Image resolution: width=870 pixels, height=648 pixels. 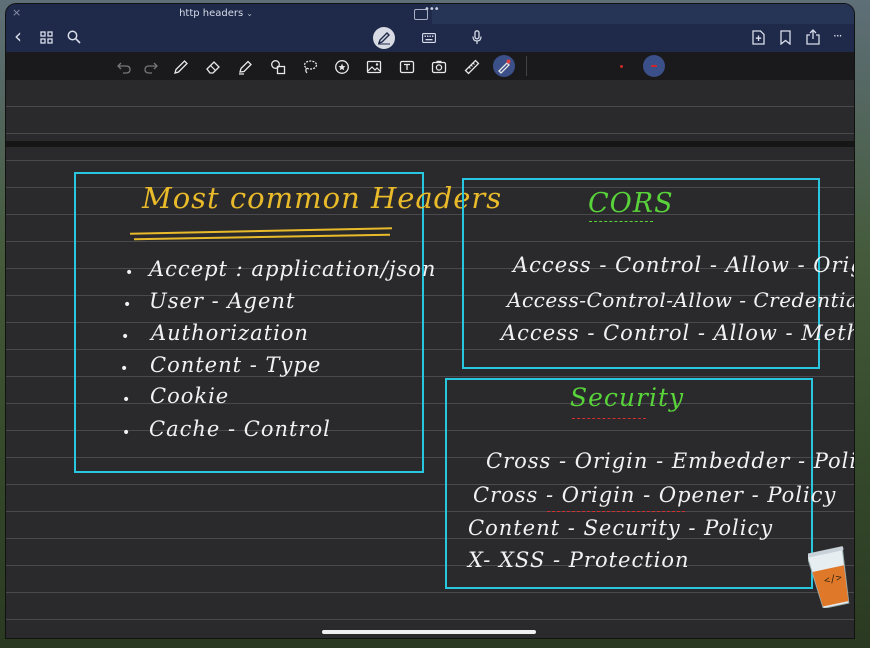 I want to click on camera-icon, so click(x=439, y=67).